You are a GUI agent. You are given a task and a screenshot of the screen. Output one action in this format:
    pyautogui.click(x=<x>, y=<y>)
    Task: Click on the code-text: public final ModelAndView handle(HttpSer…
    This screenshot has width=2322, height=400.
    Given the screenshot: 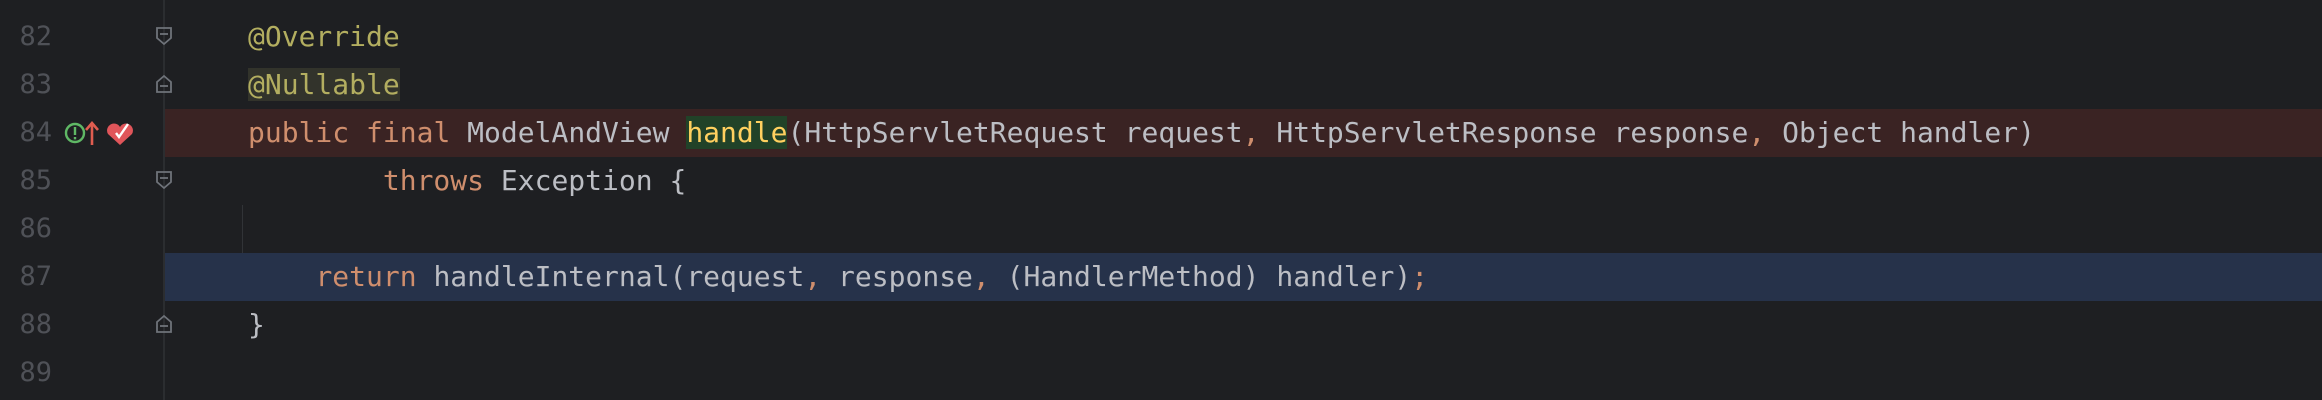 What is the action you would take?
    pyautogui.click(x=1141, y=133)
    